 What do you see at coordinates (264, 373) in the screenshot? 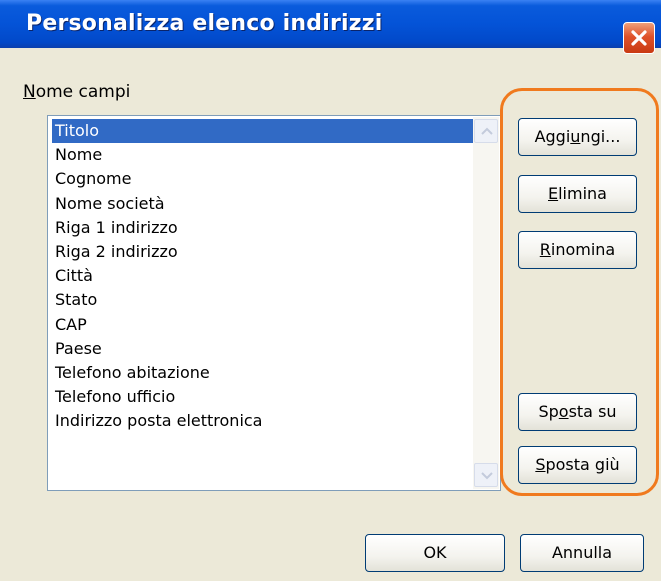
I see `list-item: Telefono abitazione` at bounding box center [264, 373].